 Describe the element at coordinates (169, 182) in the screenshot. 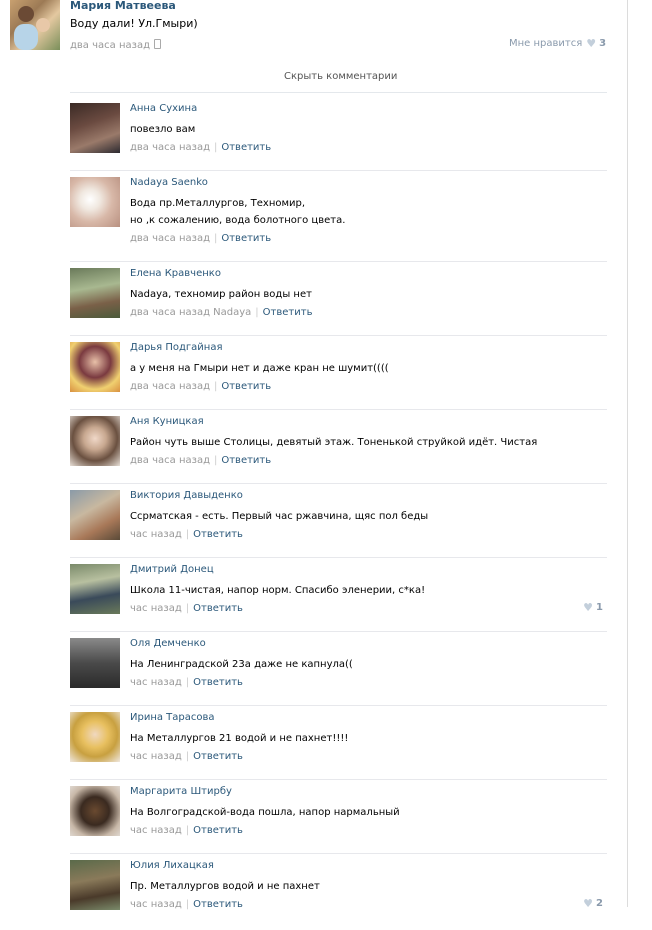

I see `comment-author-name: Nadaya Saenko` at that location.